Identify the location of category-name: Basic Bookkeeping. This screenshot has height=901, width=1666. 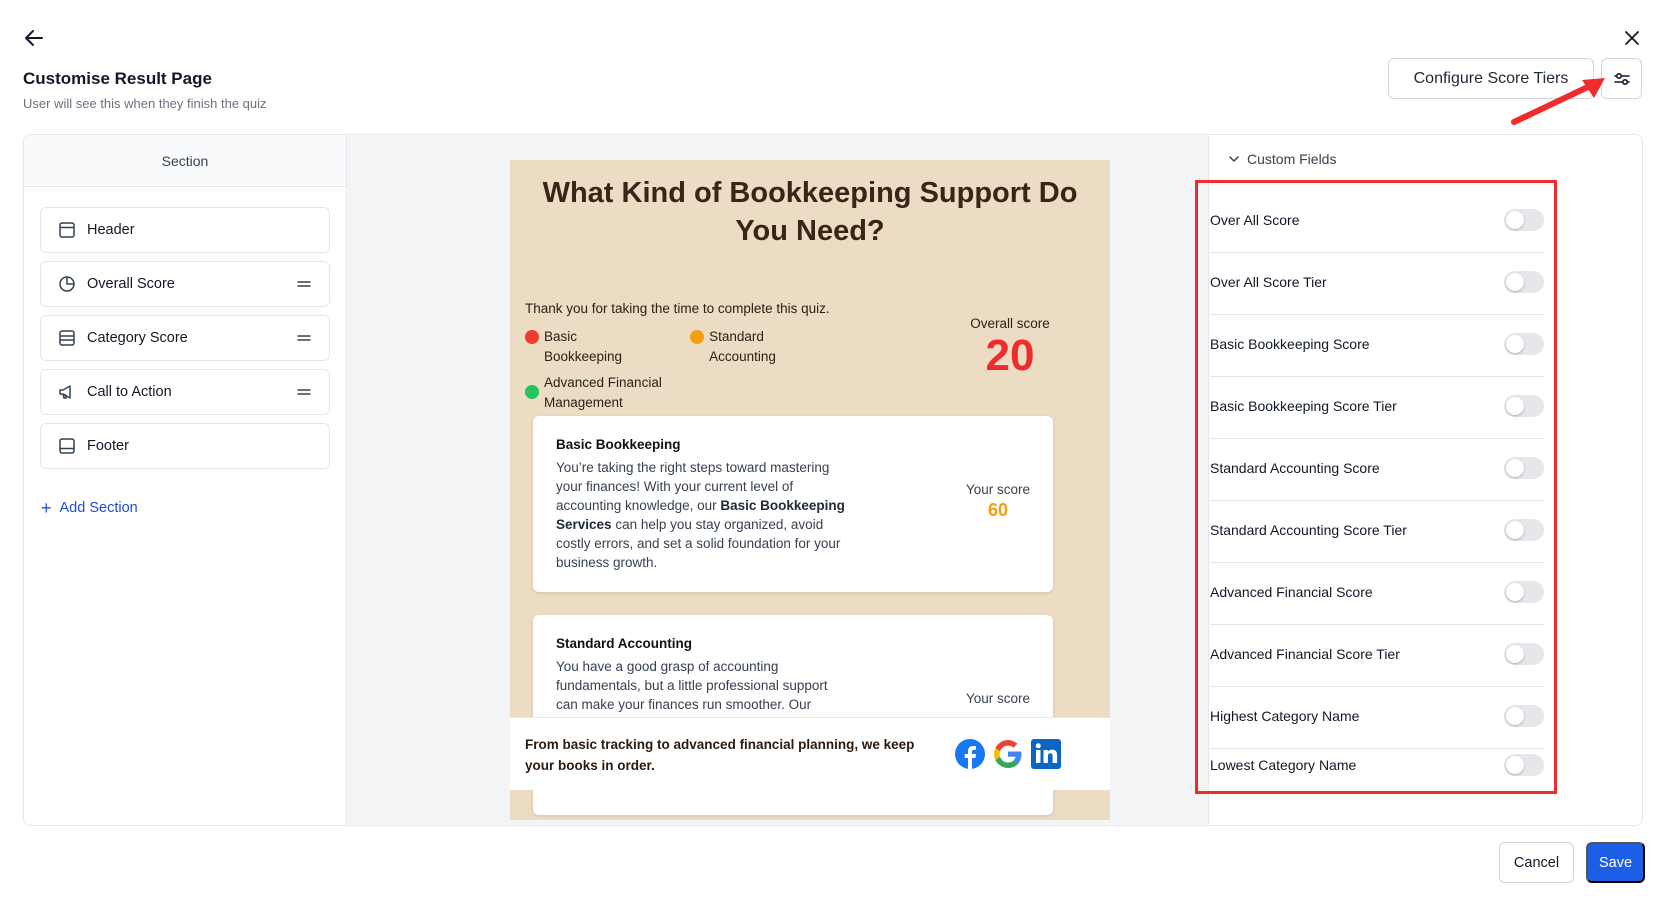
(618, 444).